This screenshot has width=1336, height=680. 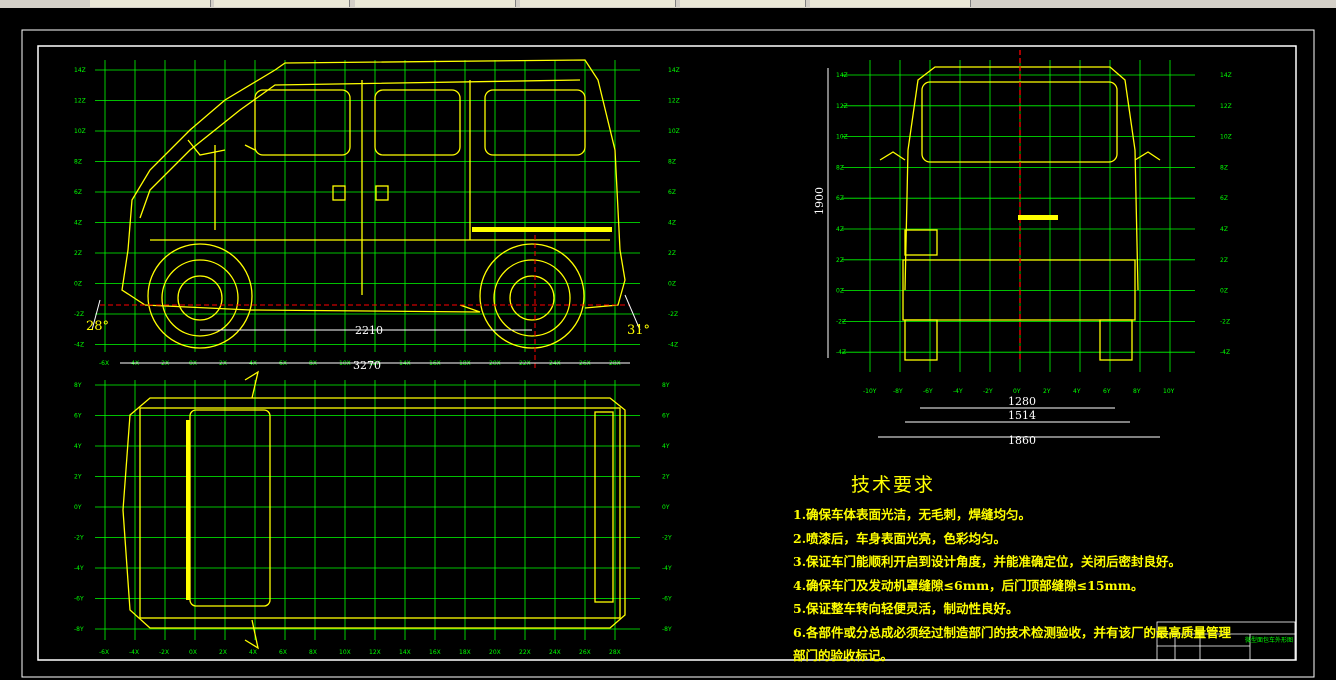 I want to click on side-window-front, so click(x=302, y=122).